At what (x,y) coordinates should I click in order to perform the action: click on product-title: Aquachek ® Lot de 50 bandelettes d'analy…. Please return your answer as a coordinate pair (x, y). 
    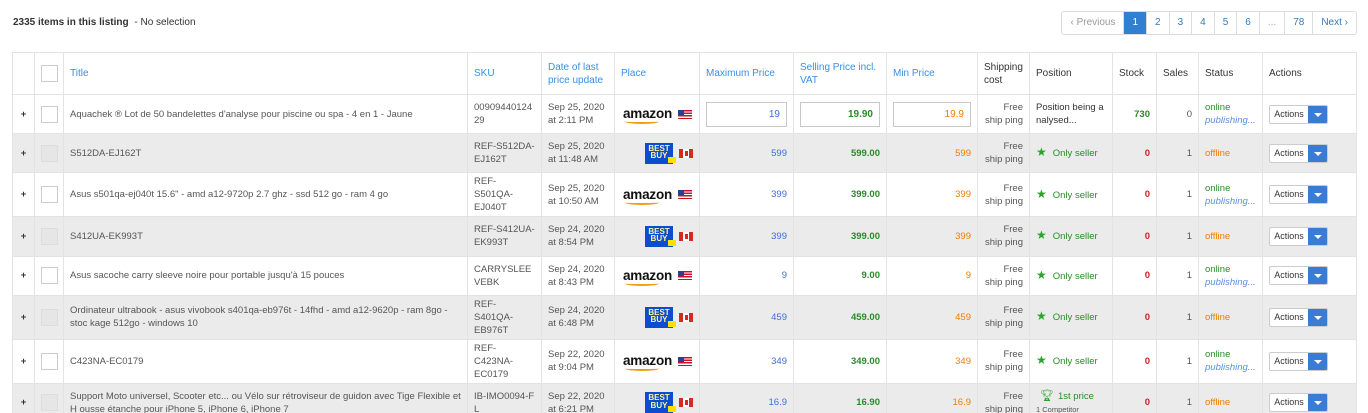
    Looking at the image, I should click on (265, 114).